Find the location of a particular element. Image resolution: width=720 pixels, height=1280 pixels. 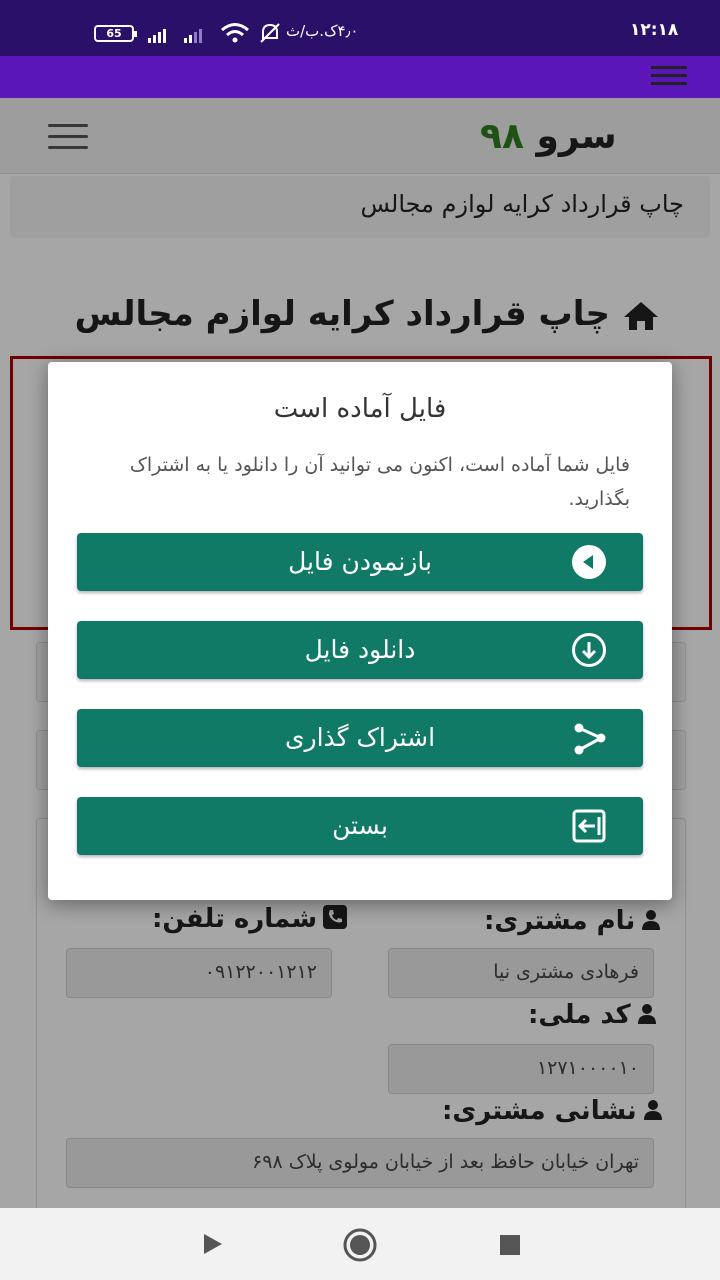

back-icon is located at coordinates (213, 1244).